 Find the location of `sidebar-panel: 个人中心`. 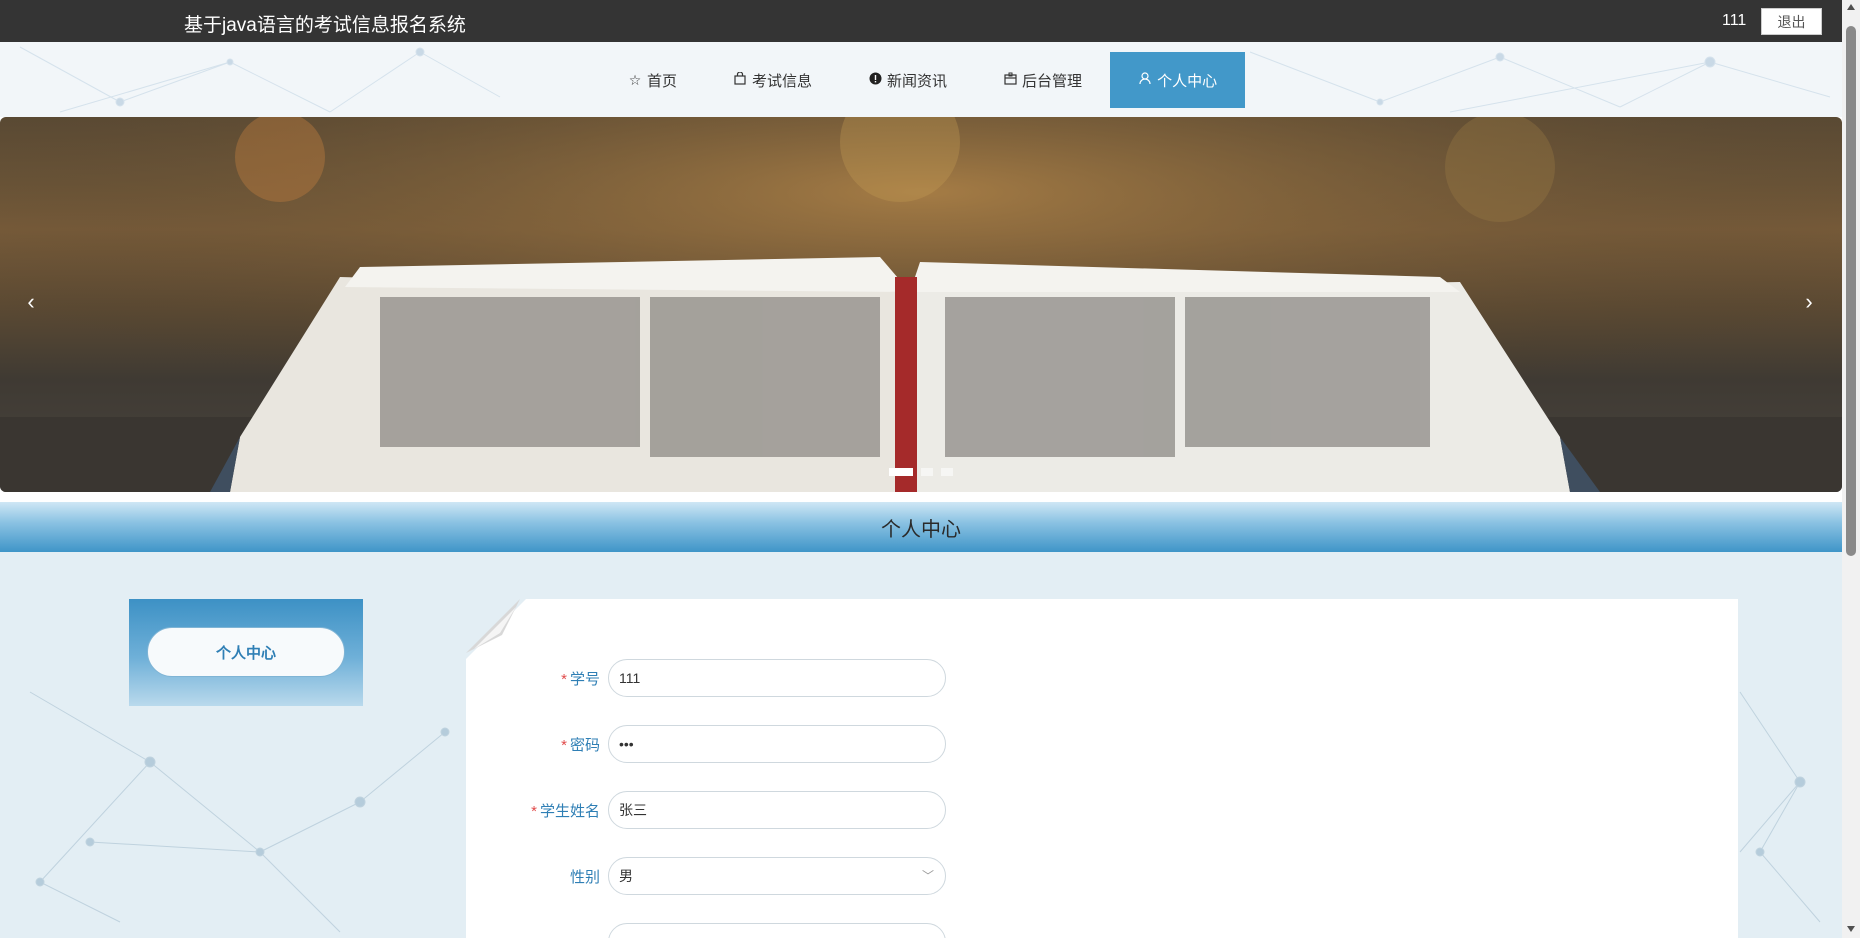

sidebar-panel: 个人中心 is located at coordinates (246, 652).